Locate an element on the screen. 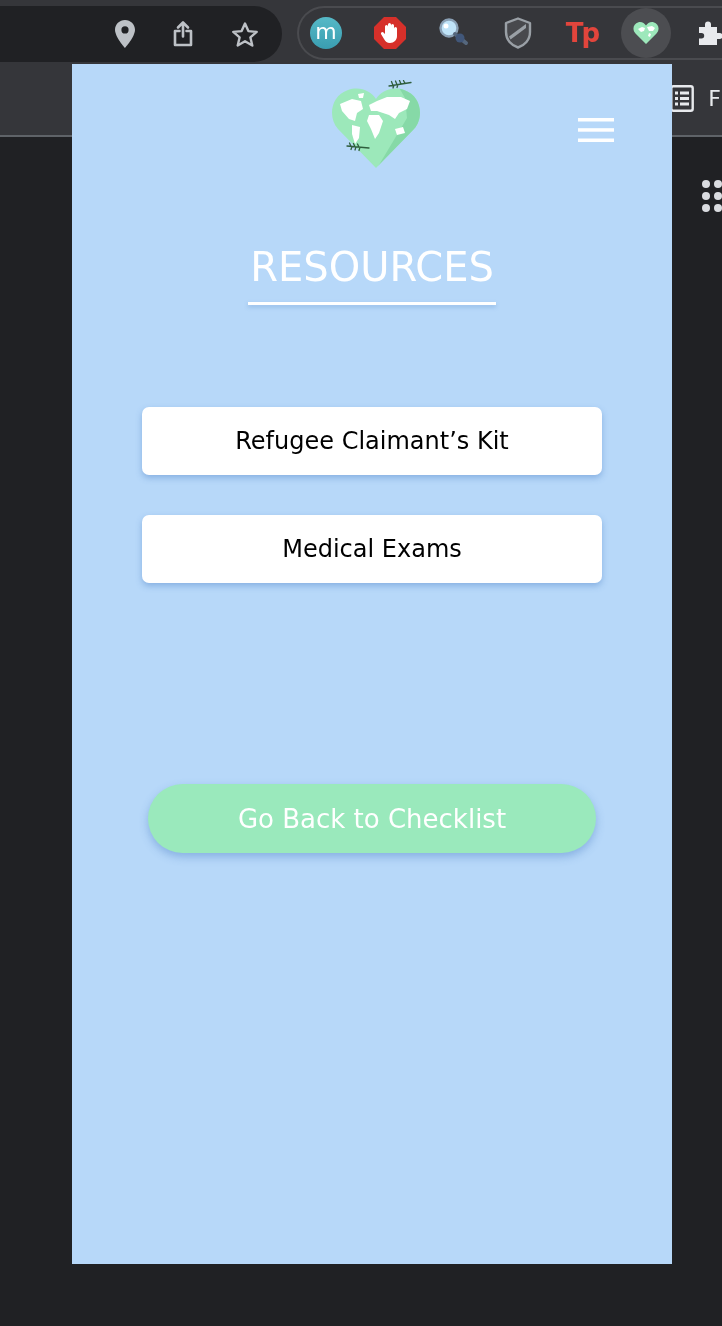  page-title: RESOURCES is located at coordinates (372, 267).